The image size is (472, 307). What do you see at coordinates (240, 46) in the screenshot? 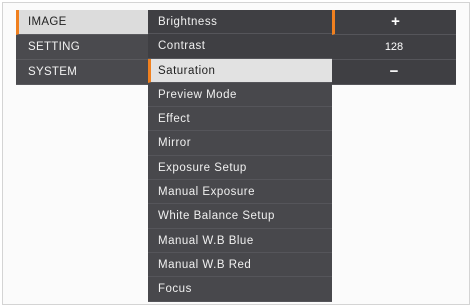
I see `sub-menu-item-contrast: Contrast` at bounding box center [240, 46].